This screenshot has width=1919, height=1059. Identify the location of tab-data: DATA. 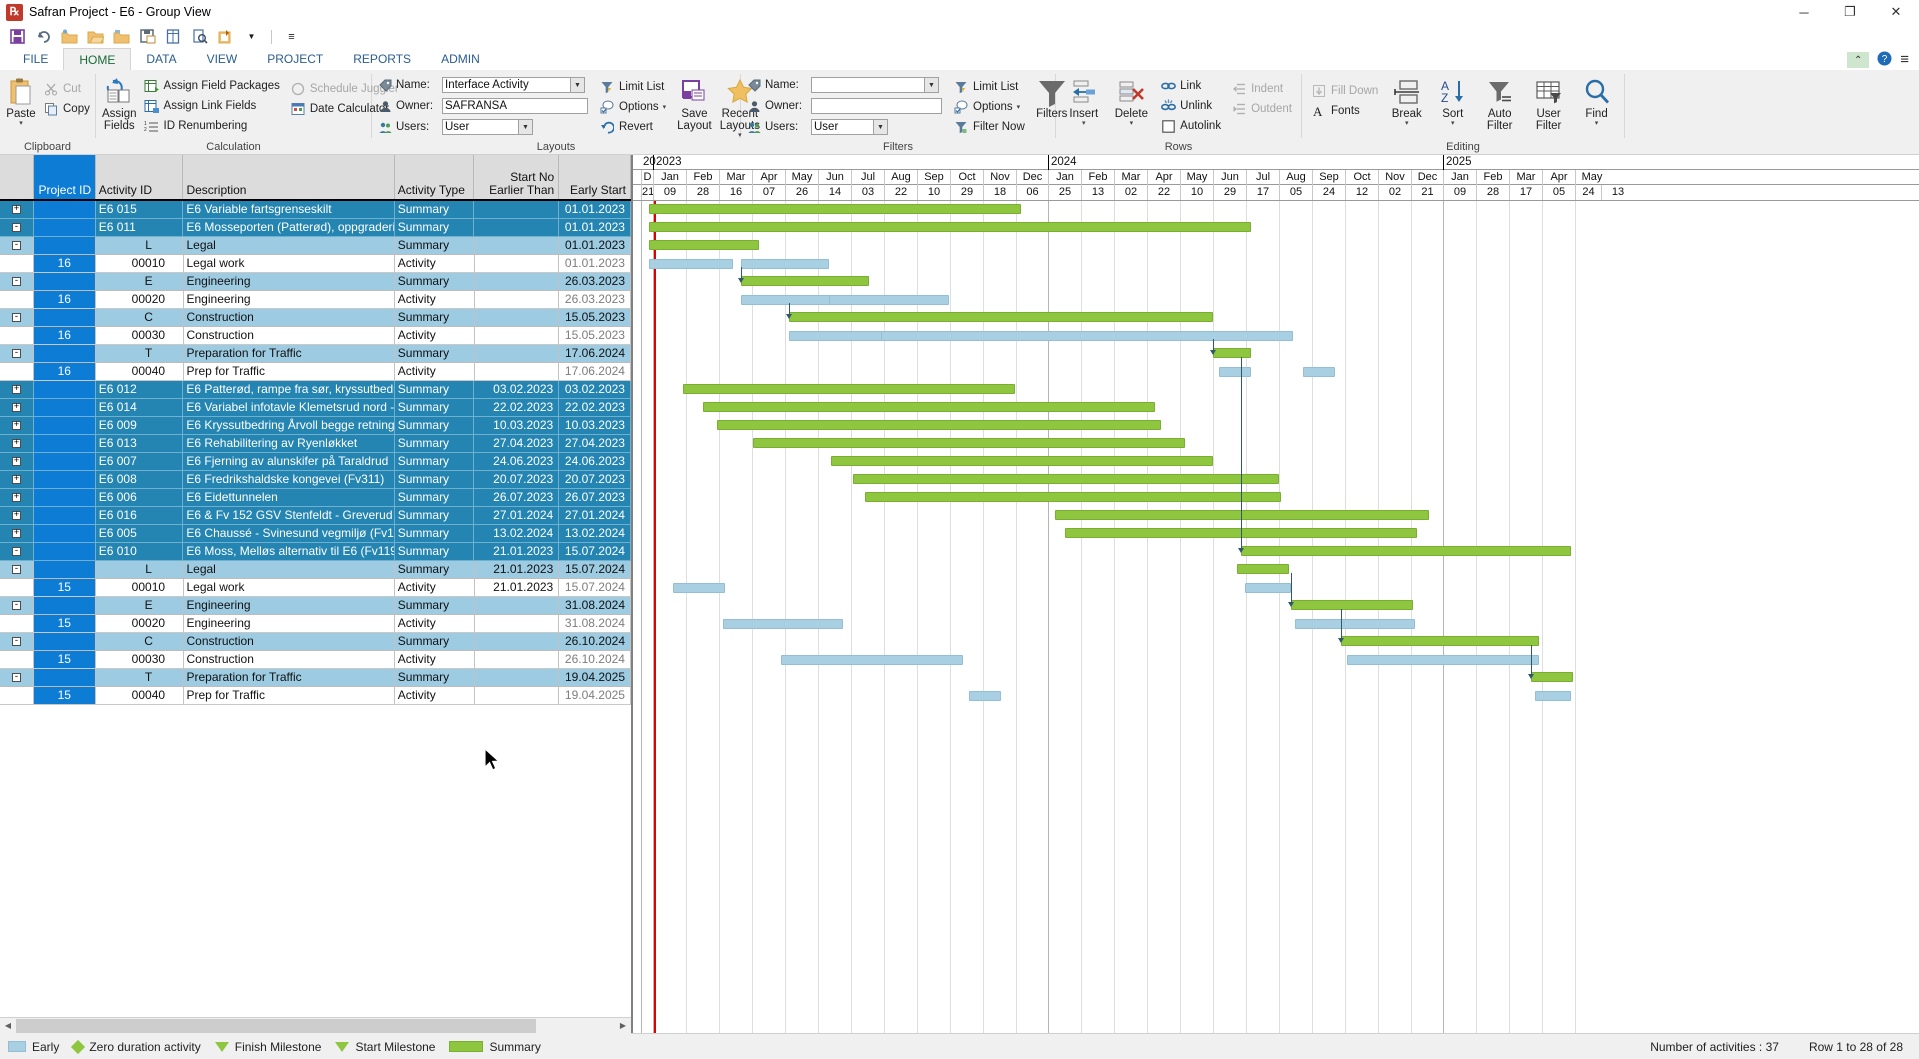
(161, 59).